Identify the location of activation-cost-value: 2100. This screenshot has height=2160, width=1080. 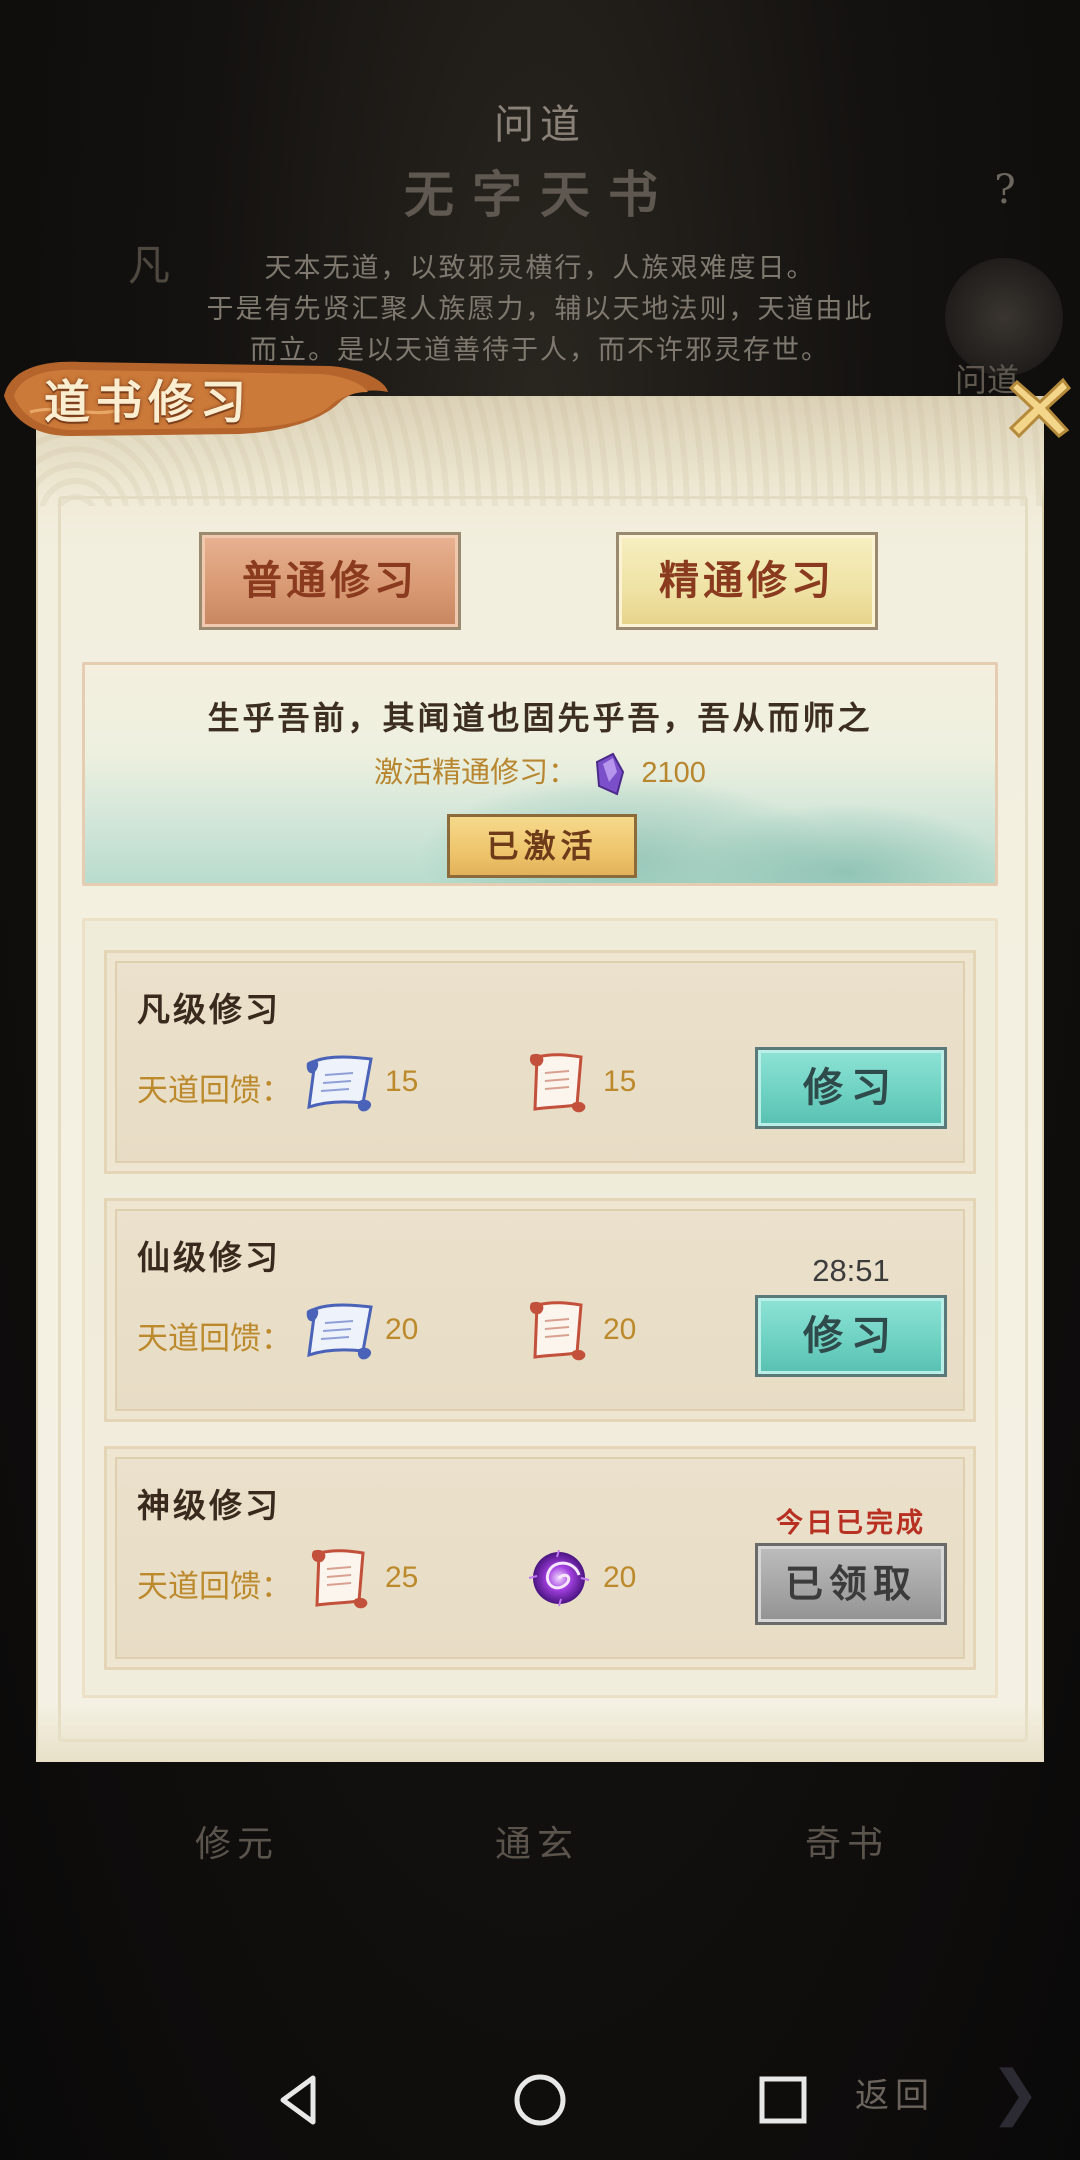
(673, 773).